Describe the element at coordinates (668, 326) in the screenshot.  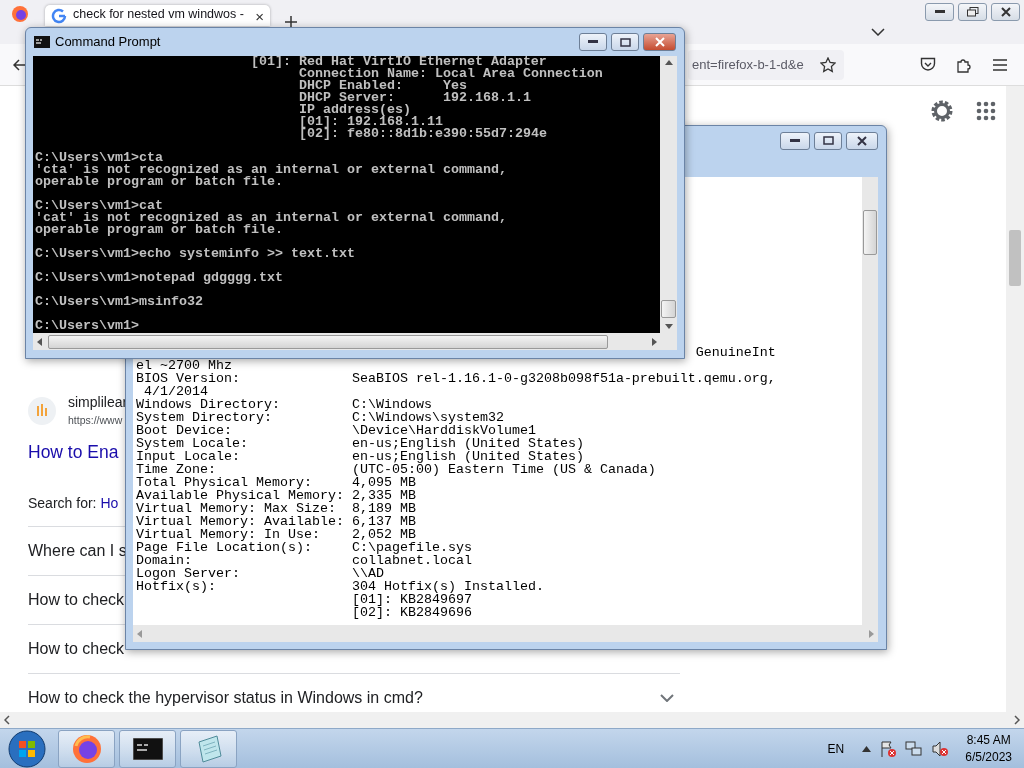
I see `scroll-down-icon` at that location.